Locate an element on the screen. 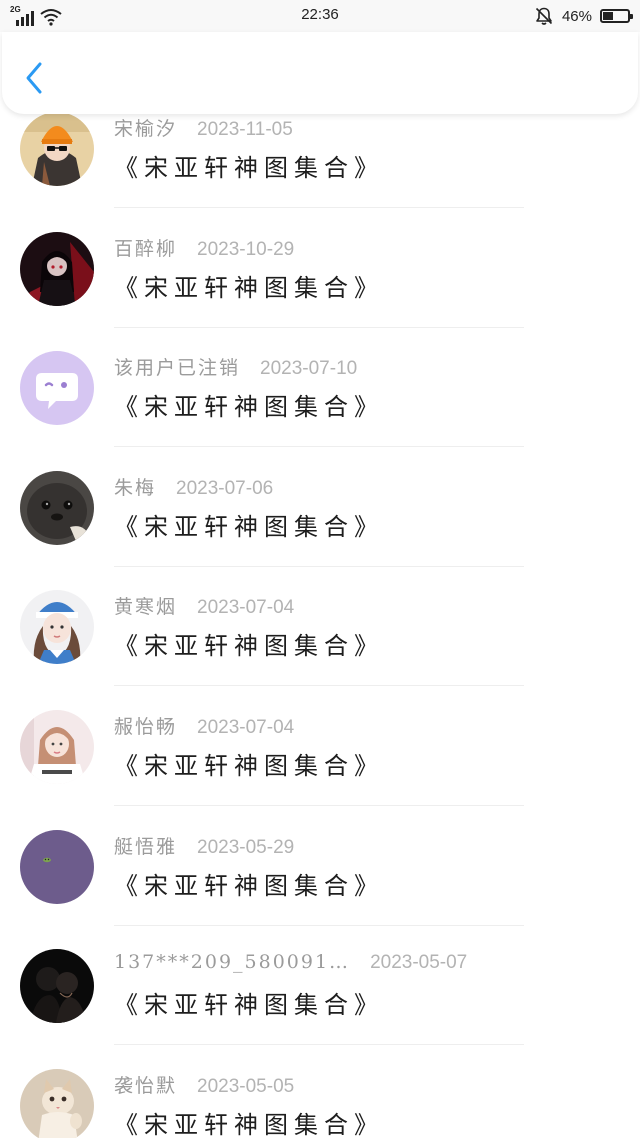 The width and height of the screenshot is (640, 1138). list-item: 艇悟雅 2023-05-29 《宋亚轩神图集合》 is located at coordinates (320, 882).